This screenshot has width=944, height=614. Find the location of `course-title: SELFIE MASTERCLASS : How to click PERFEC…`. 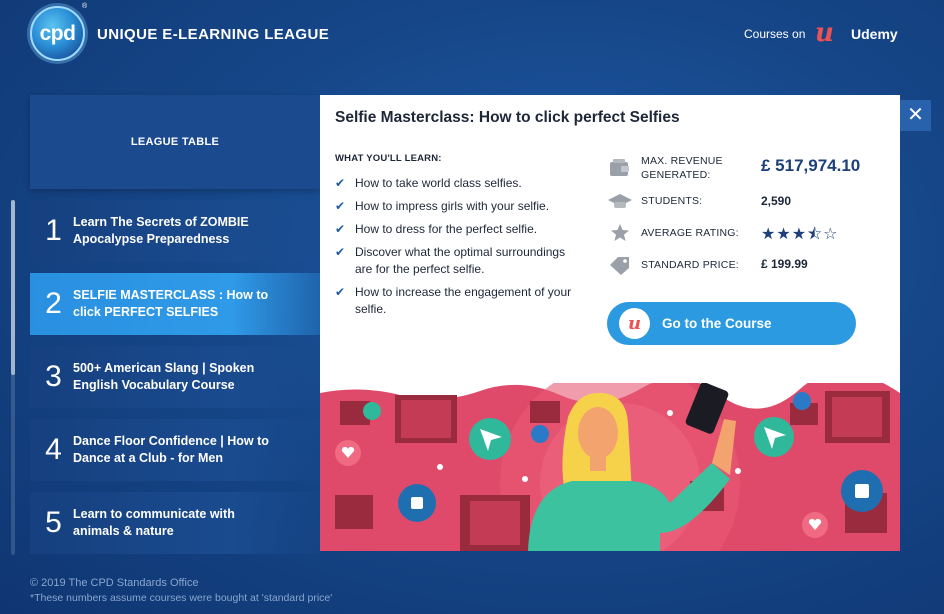

course-title: SELFIE MASTERCLASS : How to click PERFEC… is located at coordinates (171, 303).